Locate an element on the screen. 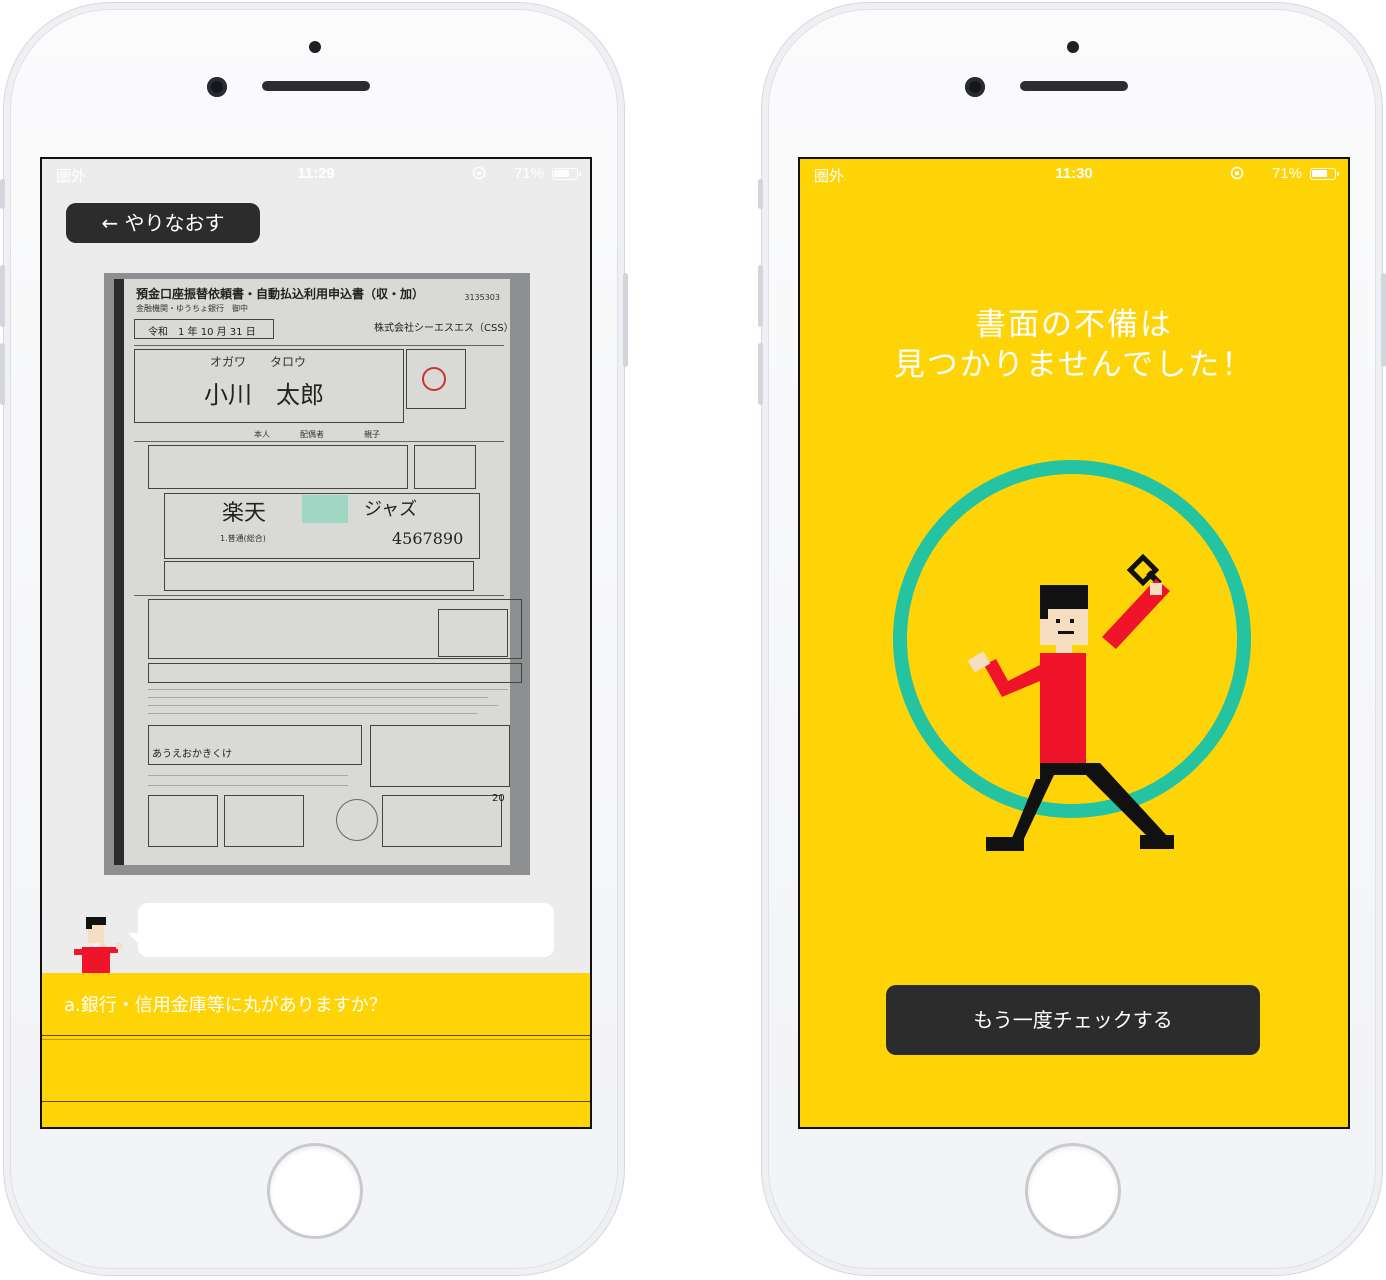  branch-name: ジャズ is located at coordinates (391, 509).